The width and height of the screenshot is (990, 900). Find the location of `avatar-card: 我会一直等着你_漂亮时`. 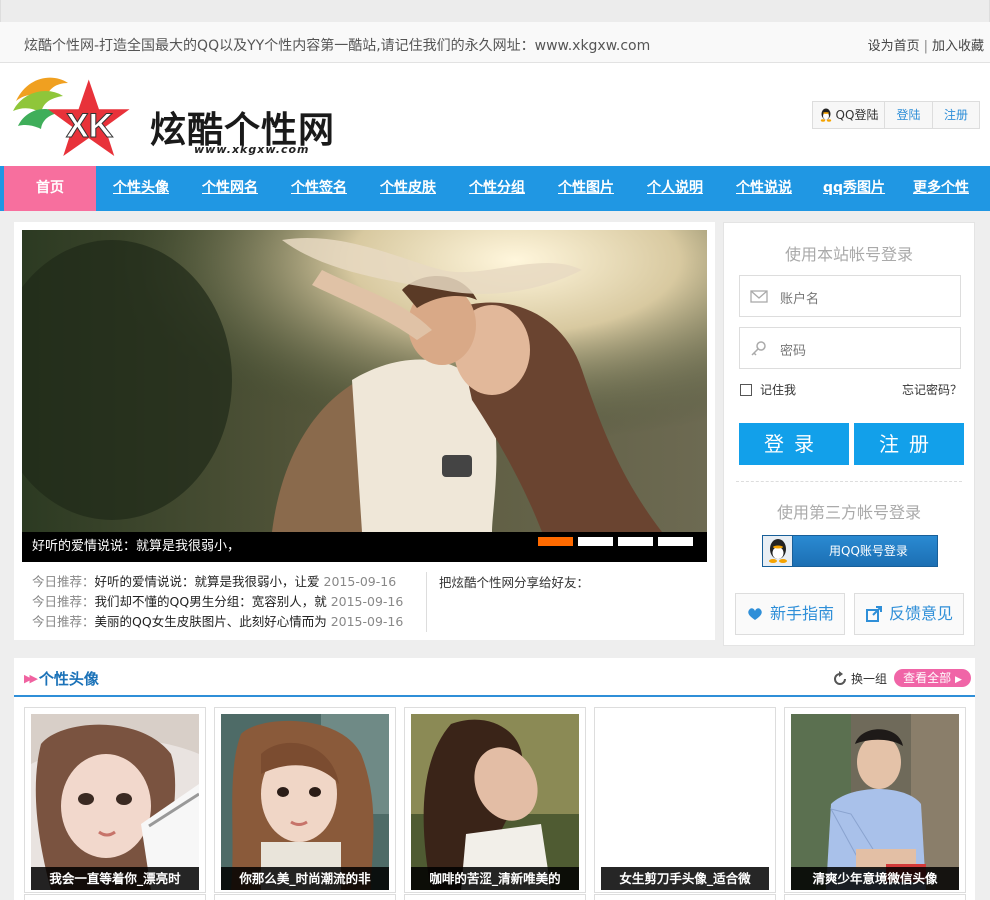

avatar-card: 我会一直等着你_漂亮时 is located at coordinates (115, 800).